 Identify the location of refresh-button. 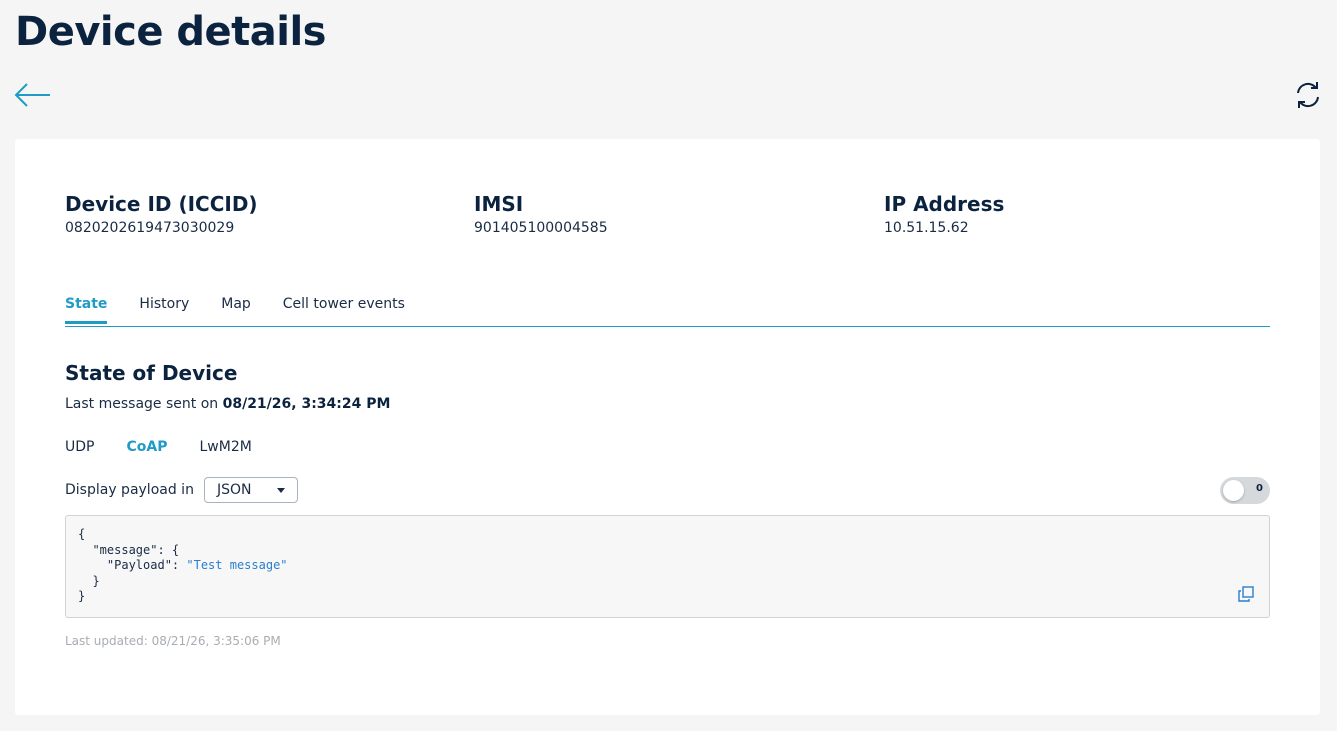
(1308, 95).